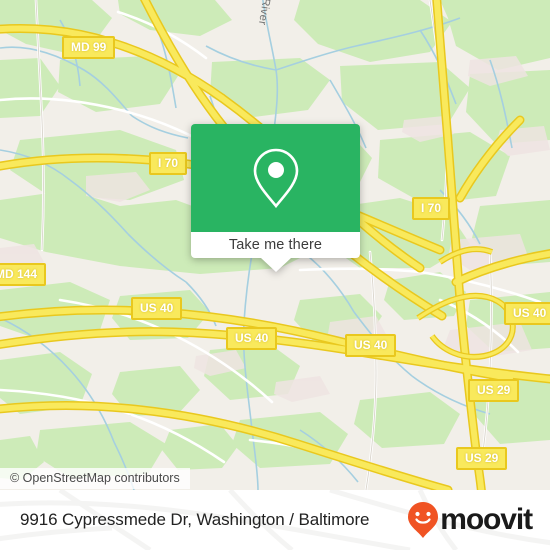 This screenshot has height=550, width=550. What do you see at coordinates (431, 208) in the screenshot?
I see `shield-i-70-east: I 70` at bounding box center [431, 208].